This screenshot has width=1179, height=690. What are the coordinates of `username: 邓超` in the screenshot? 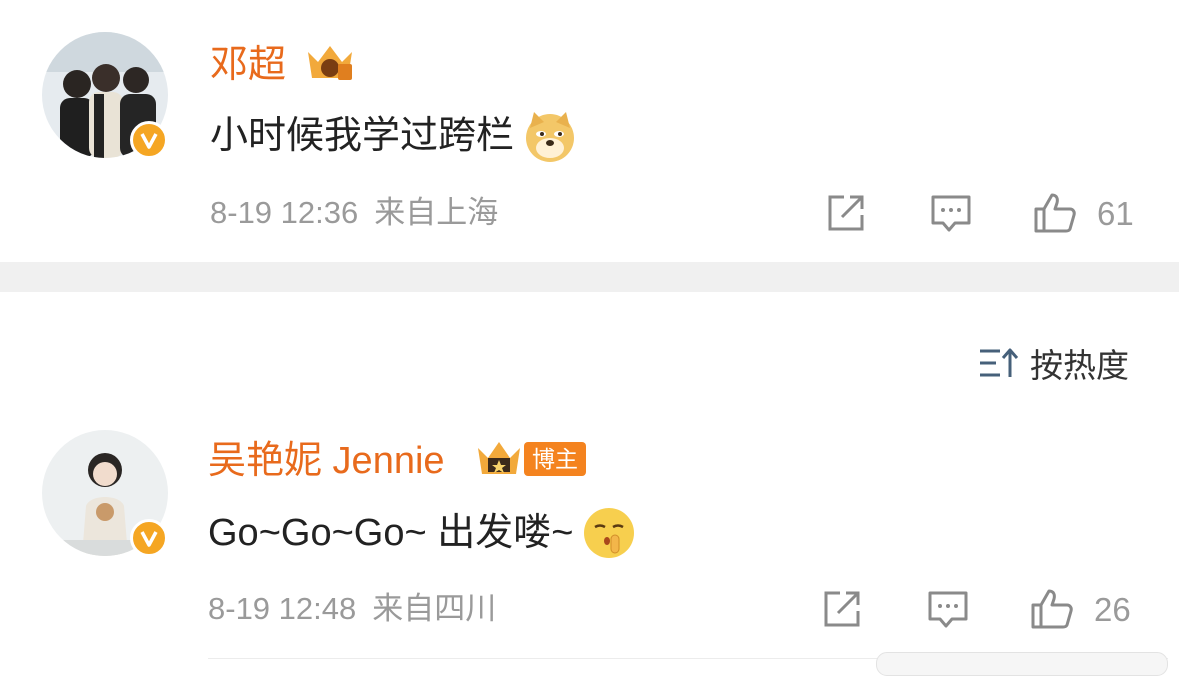 It's located at (248, 65).